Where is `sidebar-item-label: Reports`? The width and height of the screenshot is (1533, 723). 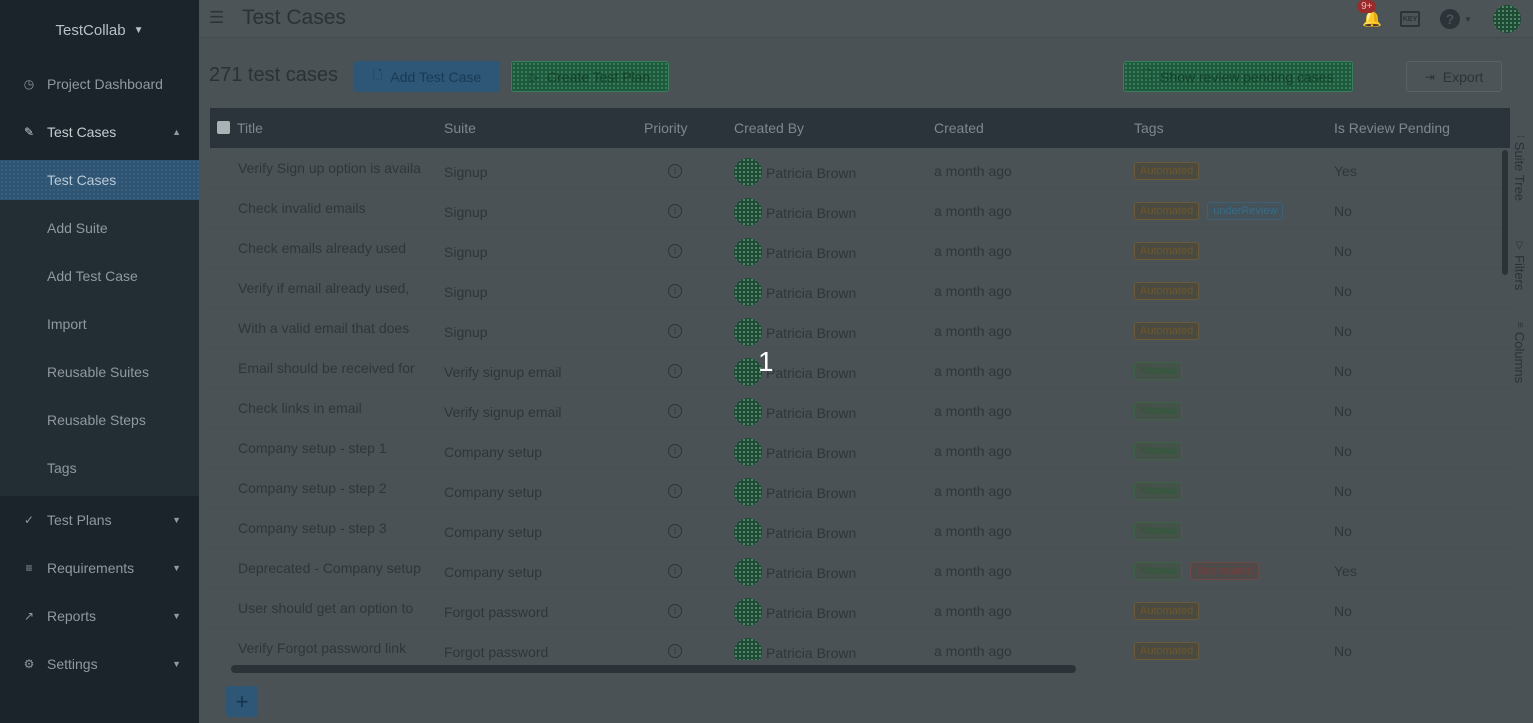 sidebar-item-label: Reports is located at coordinates (72, 616).